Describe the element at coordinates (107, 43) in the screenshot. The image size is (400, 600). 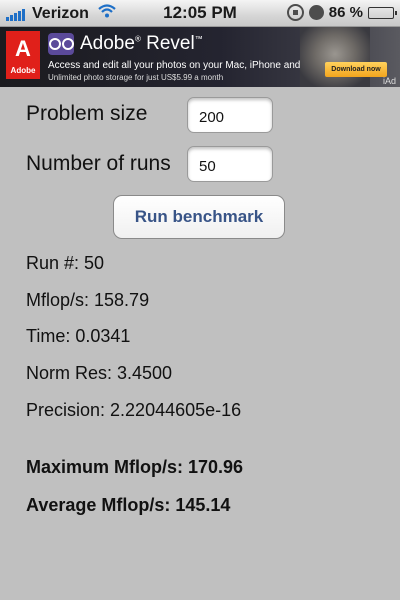
I see `ad-title-brand: Adobe` at that location.